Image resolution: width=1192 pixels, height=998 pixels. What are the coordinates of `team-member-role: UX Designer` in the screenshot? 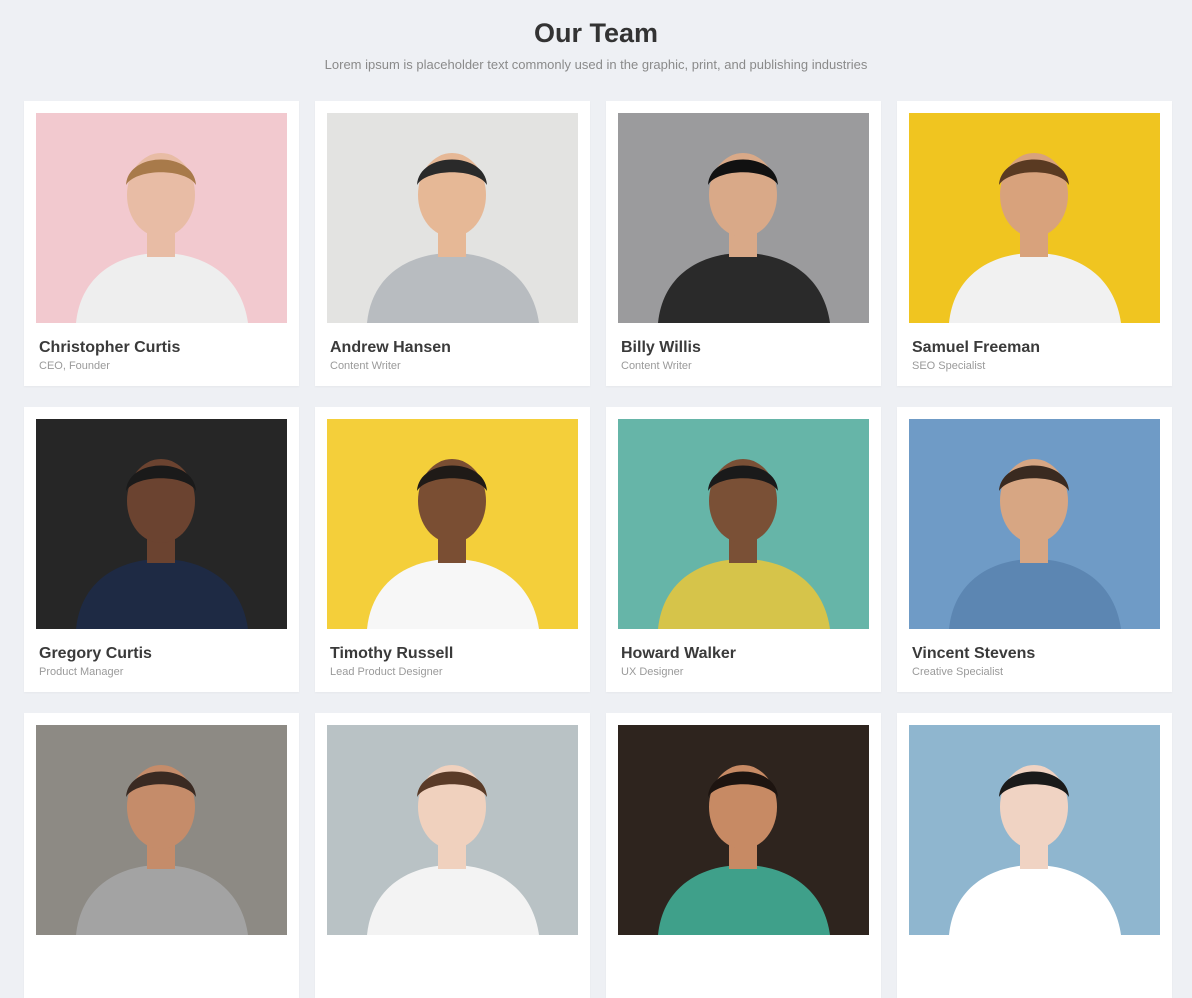 It's located at (652, 672).